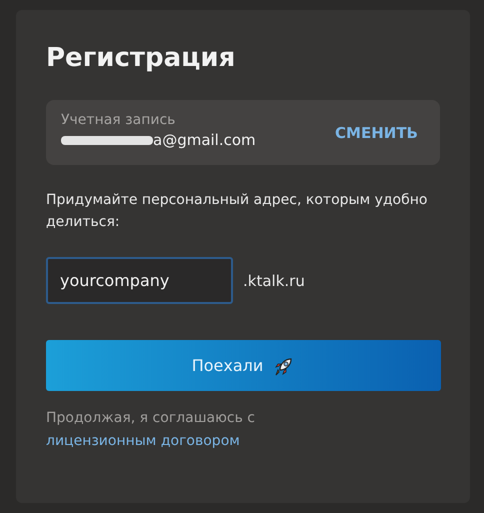 This screenshot has height=513, width=484. I want to click on license-notice: Продолжая, я соглашаюсь с лицензионным договором, so click(151, 430).